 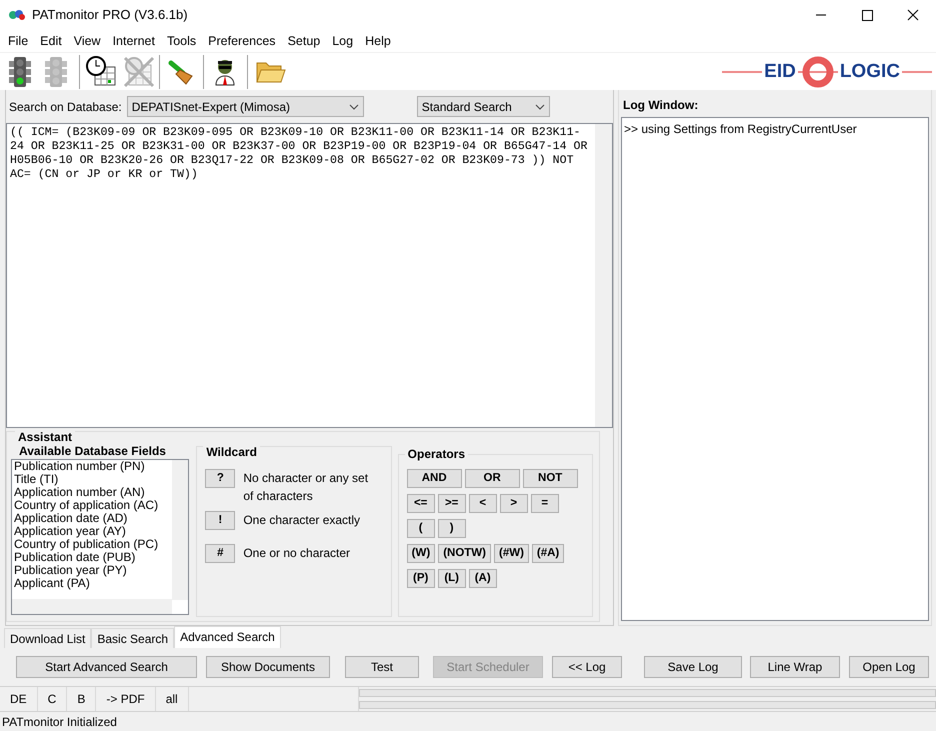 What do you see at coordinates (421, 553) in the screenshot?
I see `operator-button: (W)` at bounding box center [421, 553].